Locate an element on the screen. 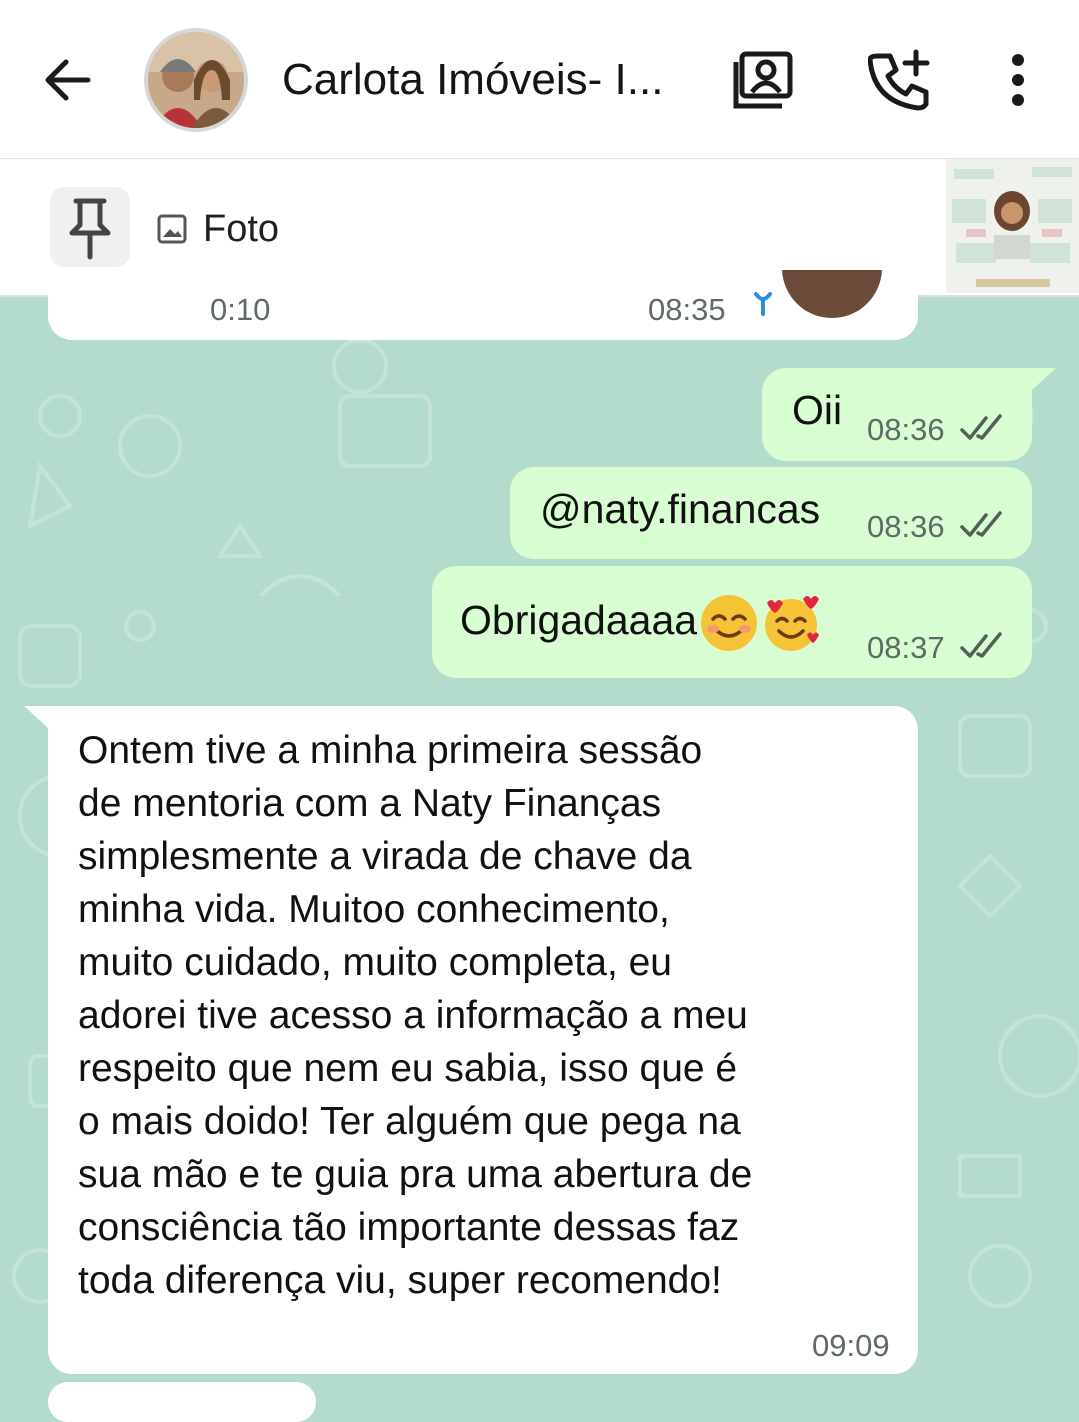  message-line: Ontem tive a minha primeira sessão is located at coordinates (390, 750).